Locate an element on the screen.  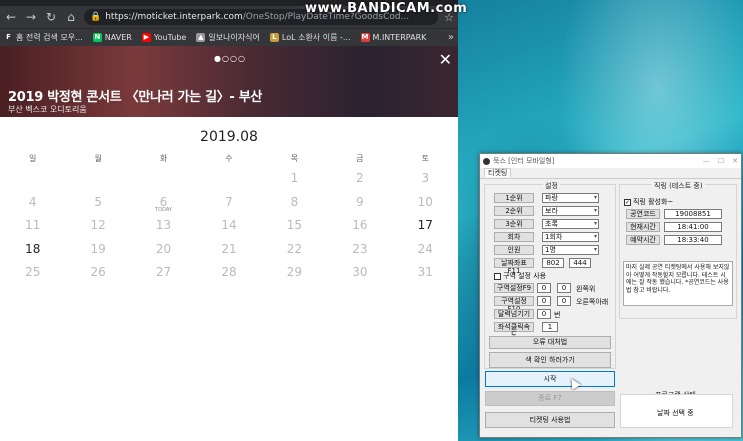
day-number: 21 is located at coordinates (229, 248).